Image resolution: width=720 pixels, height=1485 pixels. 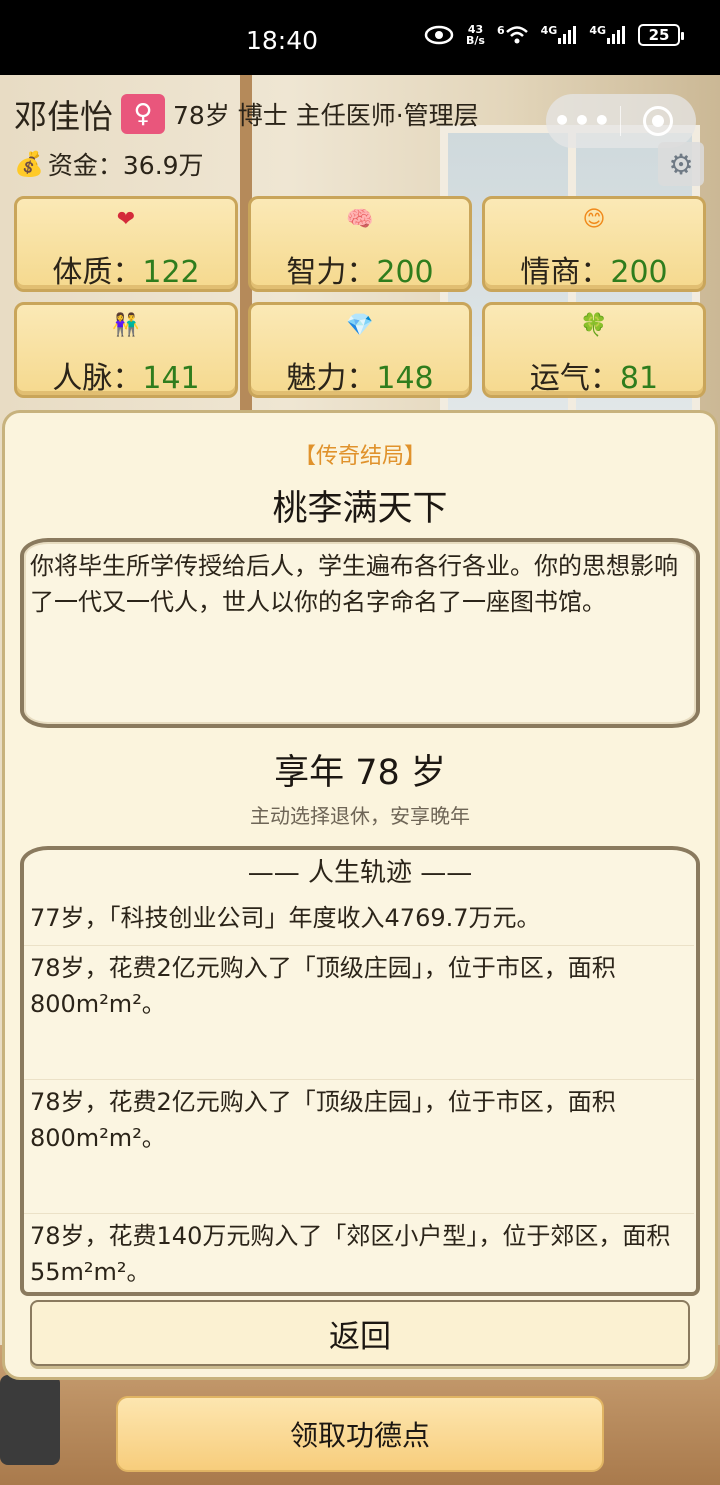 I want to click on stat-card: 😊 情商：200, so click(x=594, y=244).